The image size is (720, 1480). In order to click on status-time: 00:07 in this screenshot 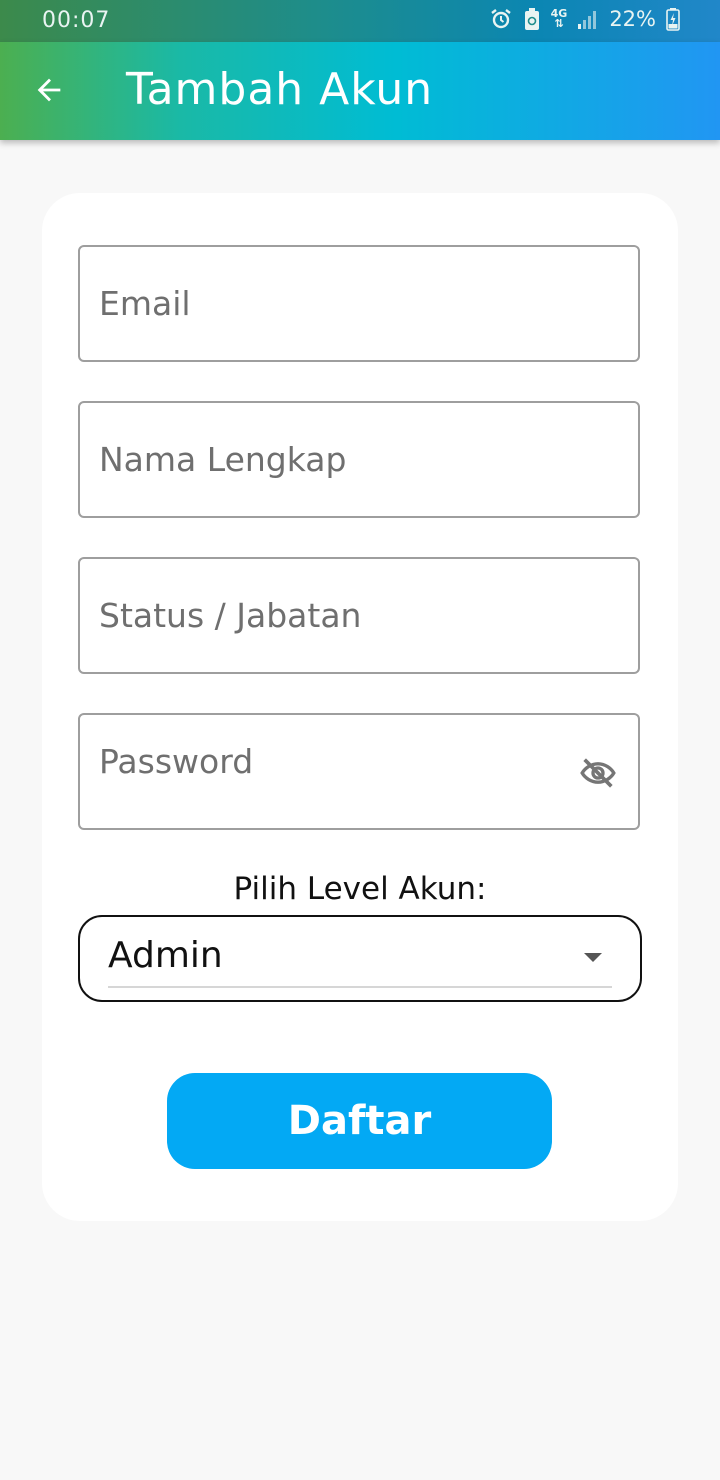, I will do `click(76, 20)`.